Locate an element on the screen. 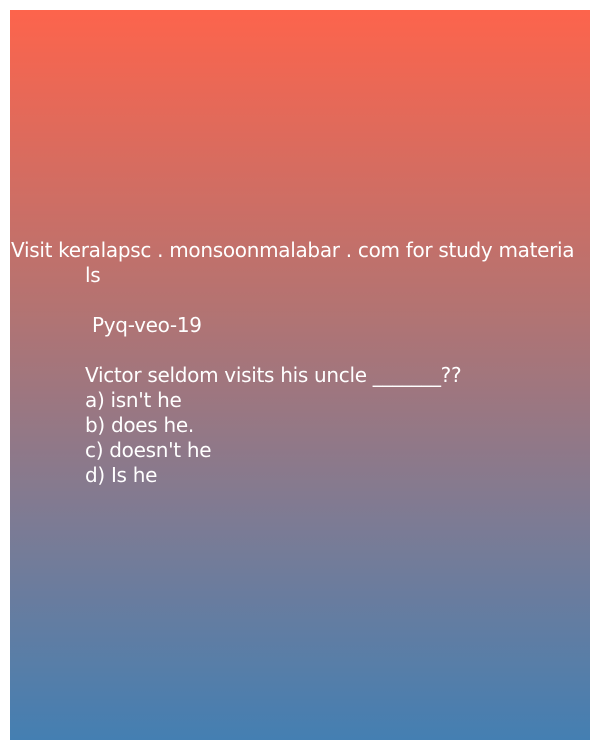  promo-line-2: ls is located at coordinates (93, 275).